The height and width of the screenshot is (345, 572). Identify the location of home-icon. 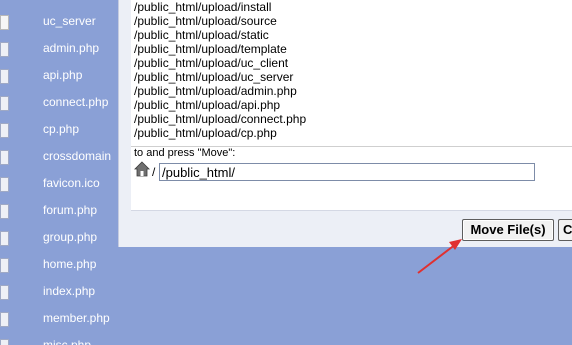
(142, 169).